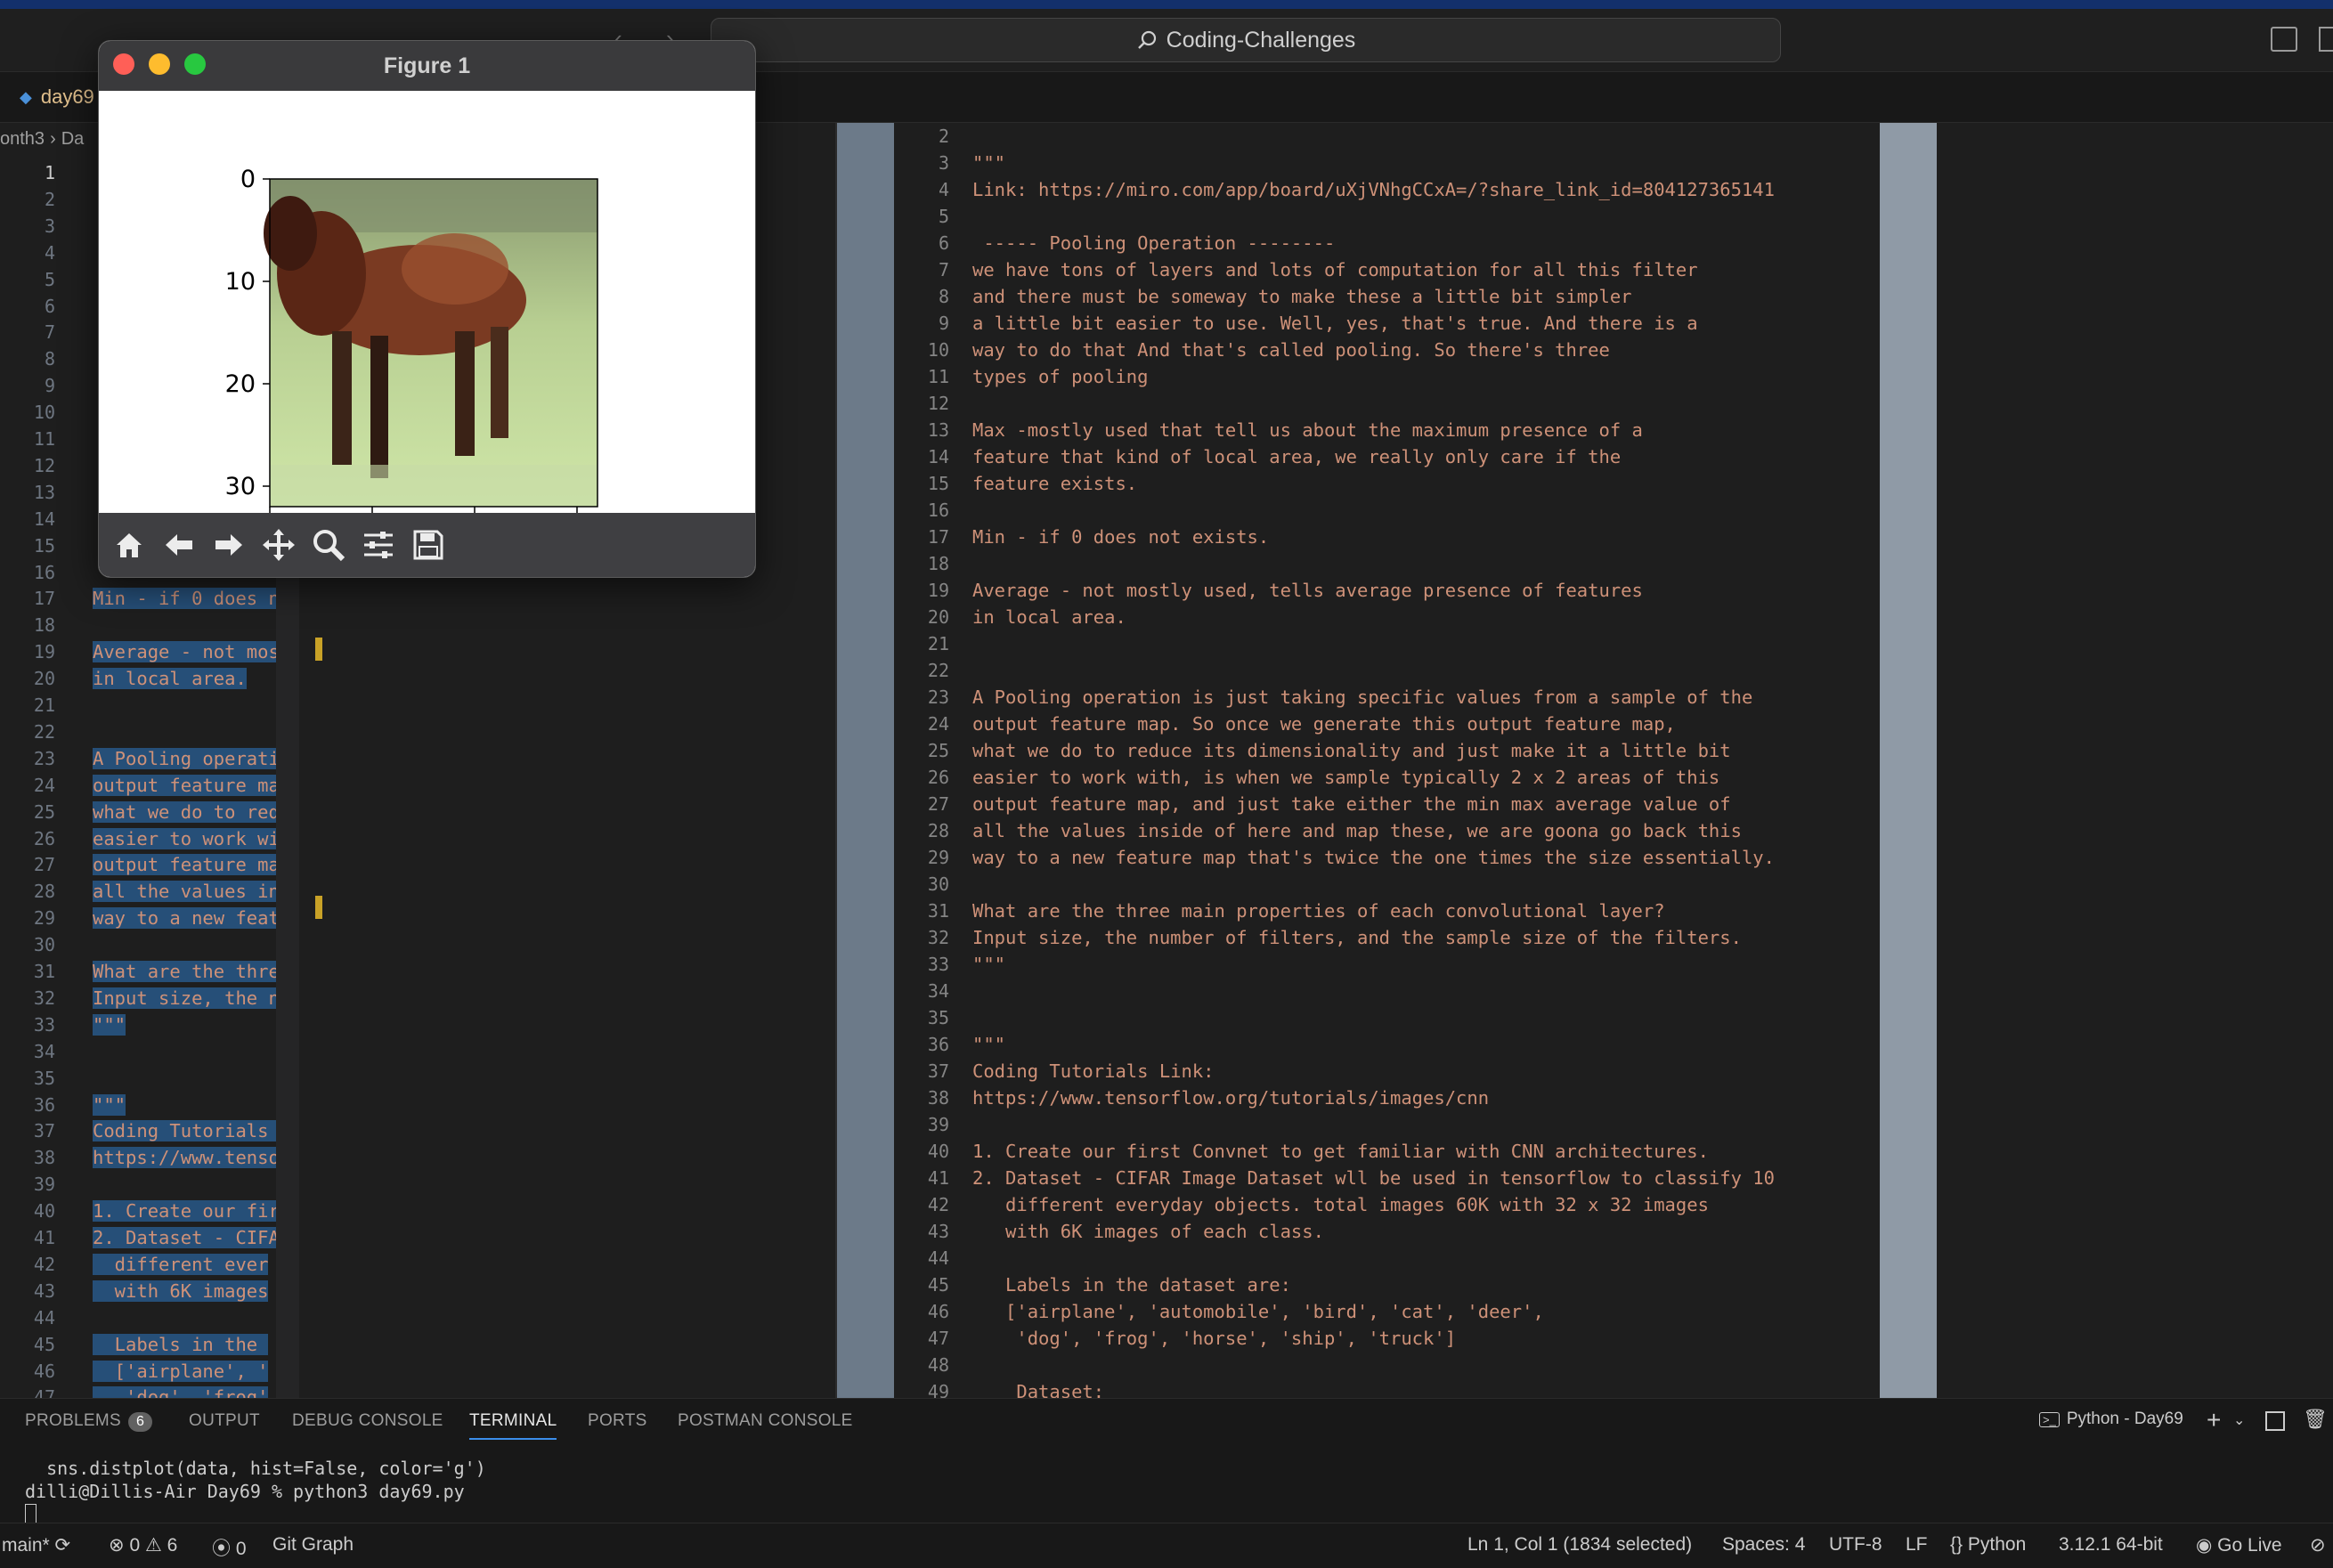  Describe the element at coordinates (44, 1392) in the screenshot. I see `line-number: 47` at that location.